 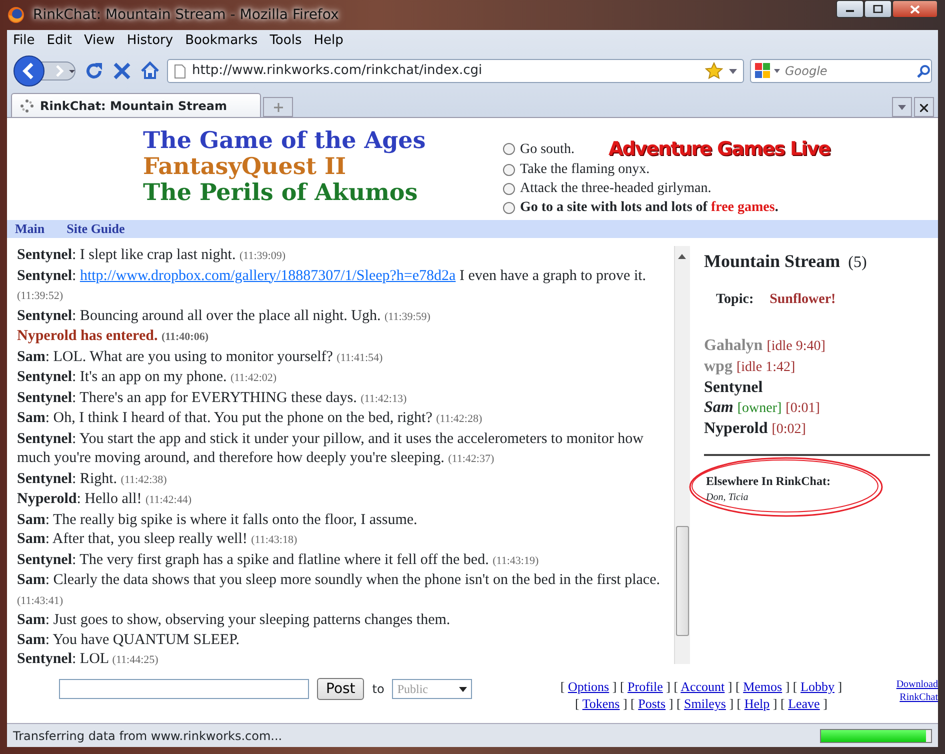 I want to click on tab-list-button, so click(x=902, y=107).